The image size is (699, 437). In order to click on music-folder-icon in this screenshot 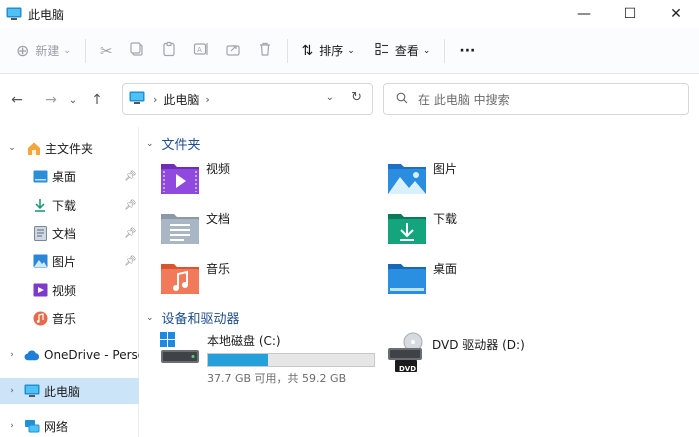, I will do `click(180, 278)`.